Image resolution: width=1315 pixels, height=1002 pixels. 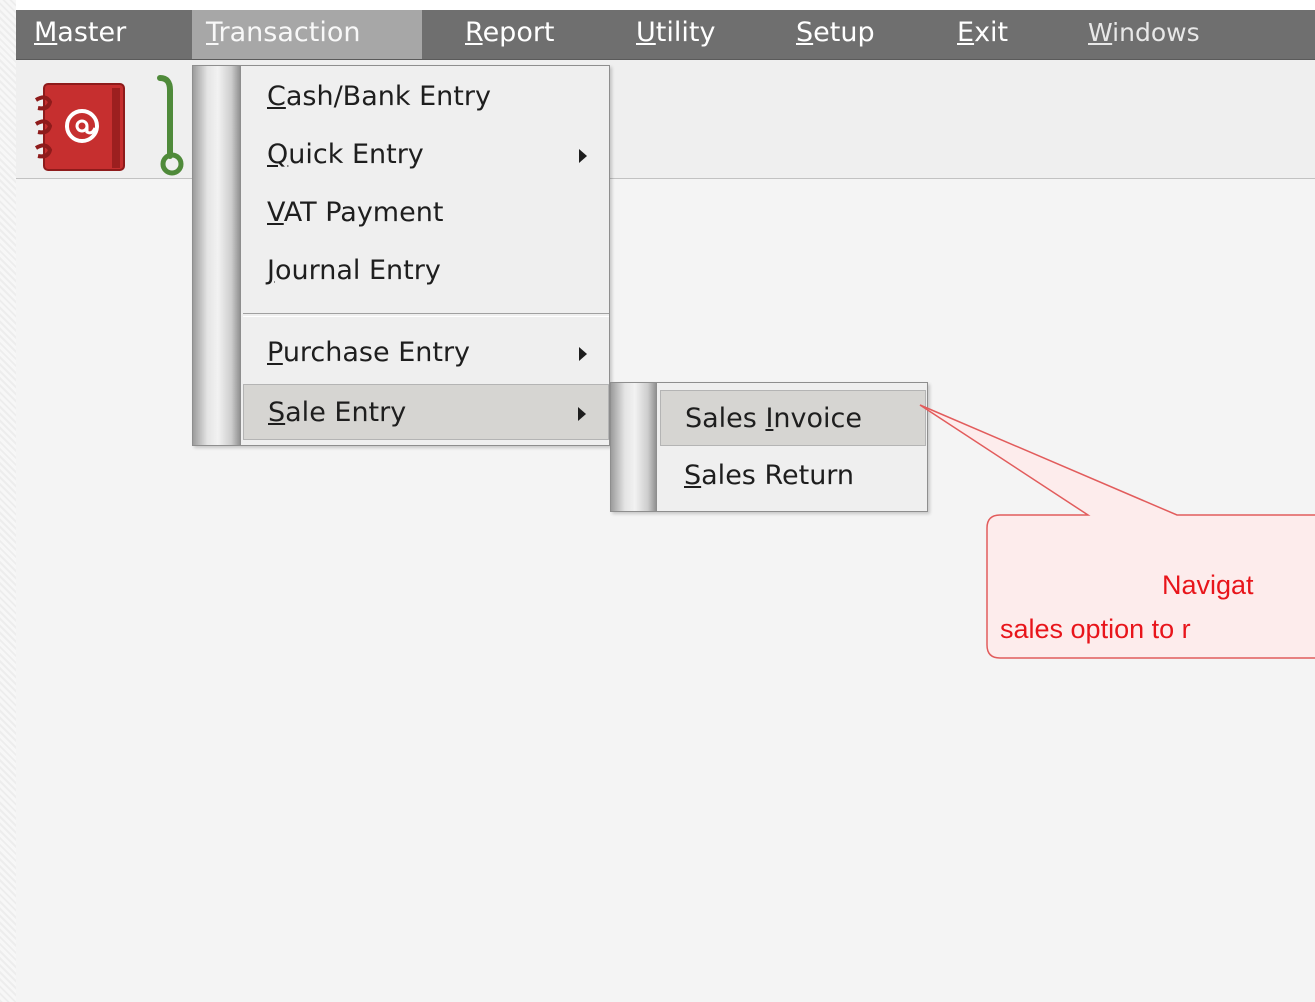 What do you see at coordinates (1117, 531) in the screenshot?
I see `callout-bubble` at bounding box center [1117, 531].